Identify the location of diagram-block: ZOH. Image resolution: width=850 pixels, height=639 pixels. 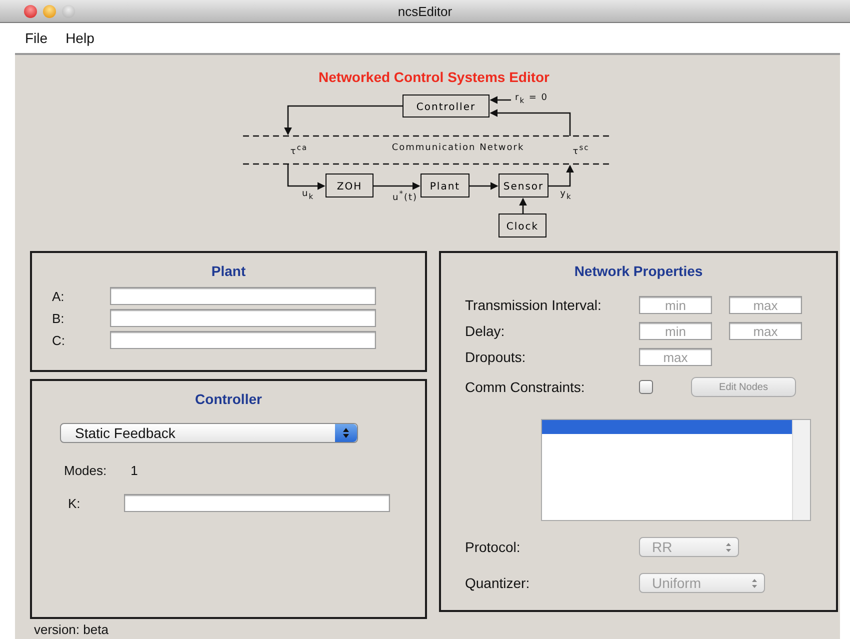
(350, 186).